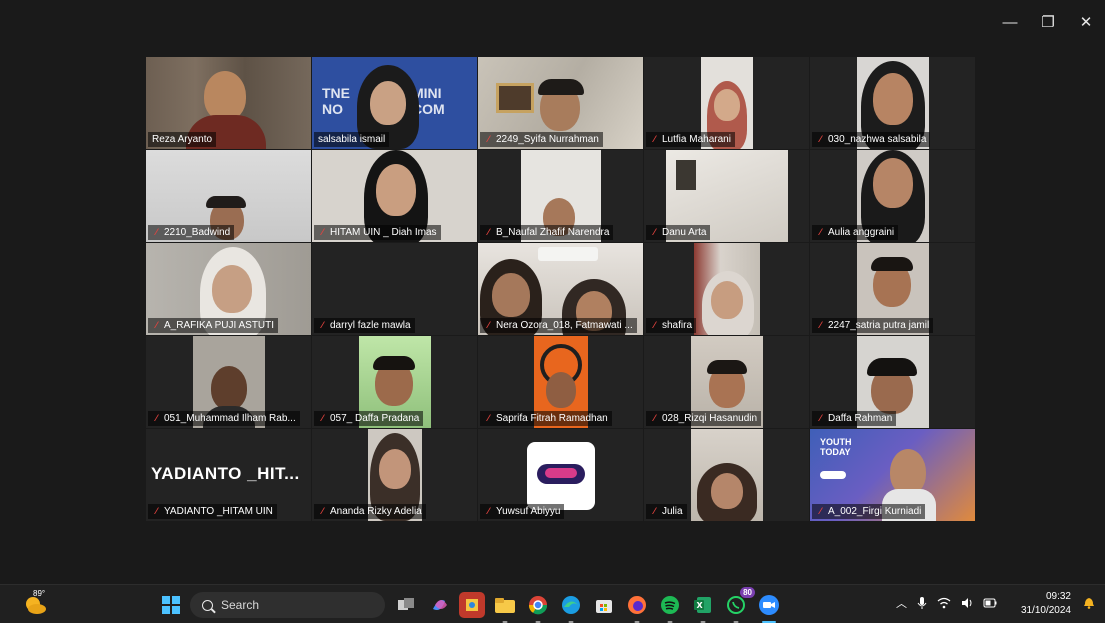 Image resolution: width=1105 pixels, height=623 pixels. Describe the element at coordinates (560, 382) in the screenshot. I see `participant-tile: ⁄ Saprifa Fitrah Ramadhan` at that location.